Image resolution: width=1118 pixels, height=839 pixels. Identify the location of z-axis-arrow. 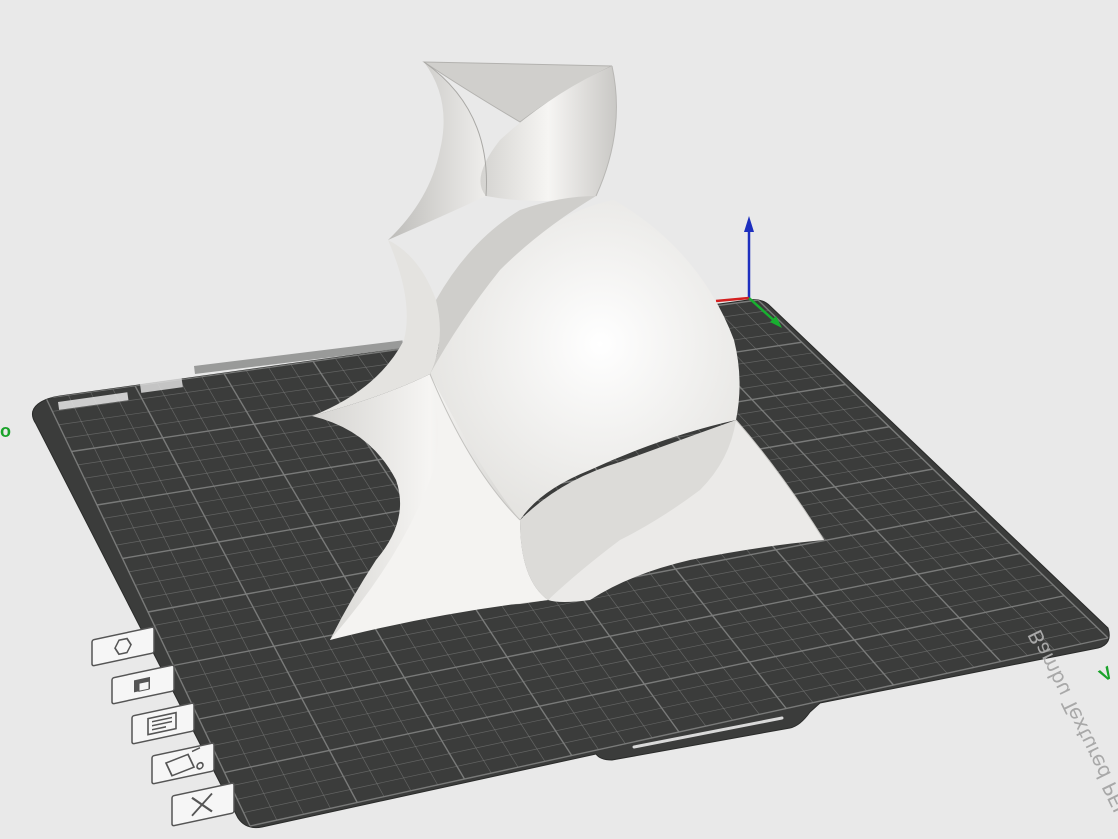
(749, 224).